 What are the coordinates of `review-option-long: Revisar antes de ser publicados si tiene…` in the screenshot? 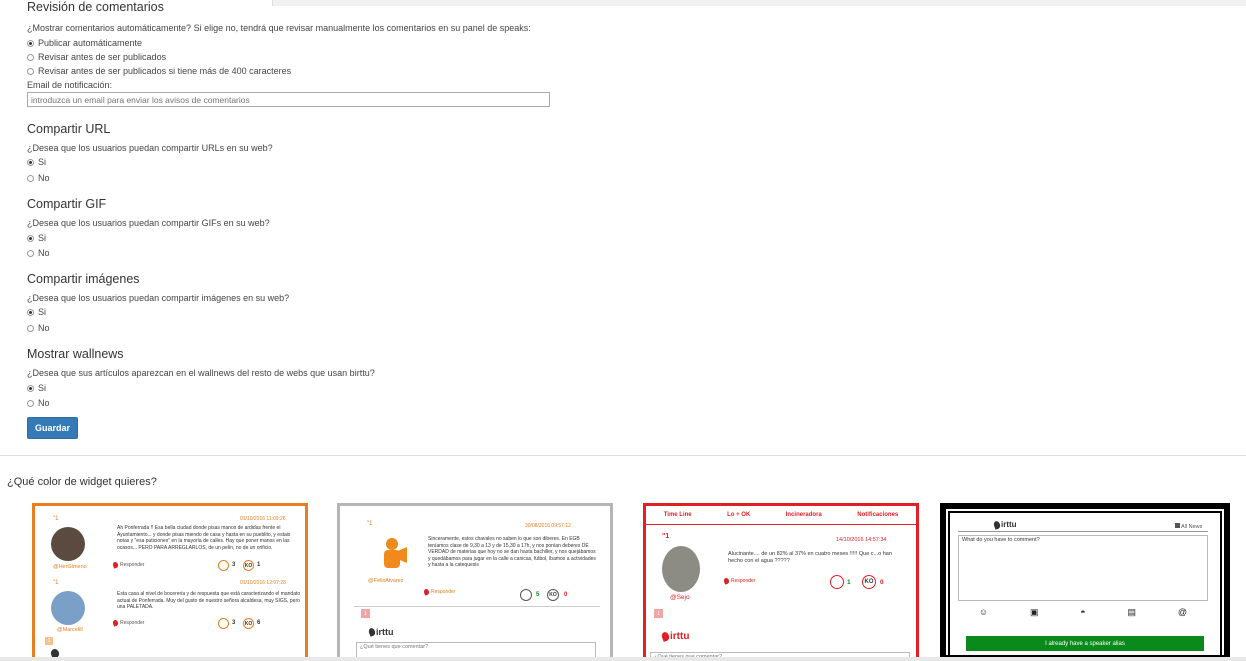 It's located at (159, 71).